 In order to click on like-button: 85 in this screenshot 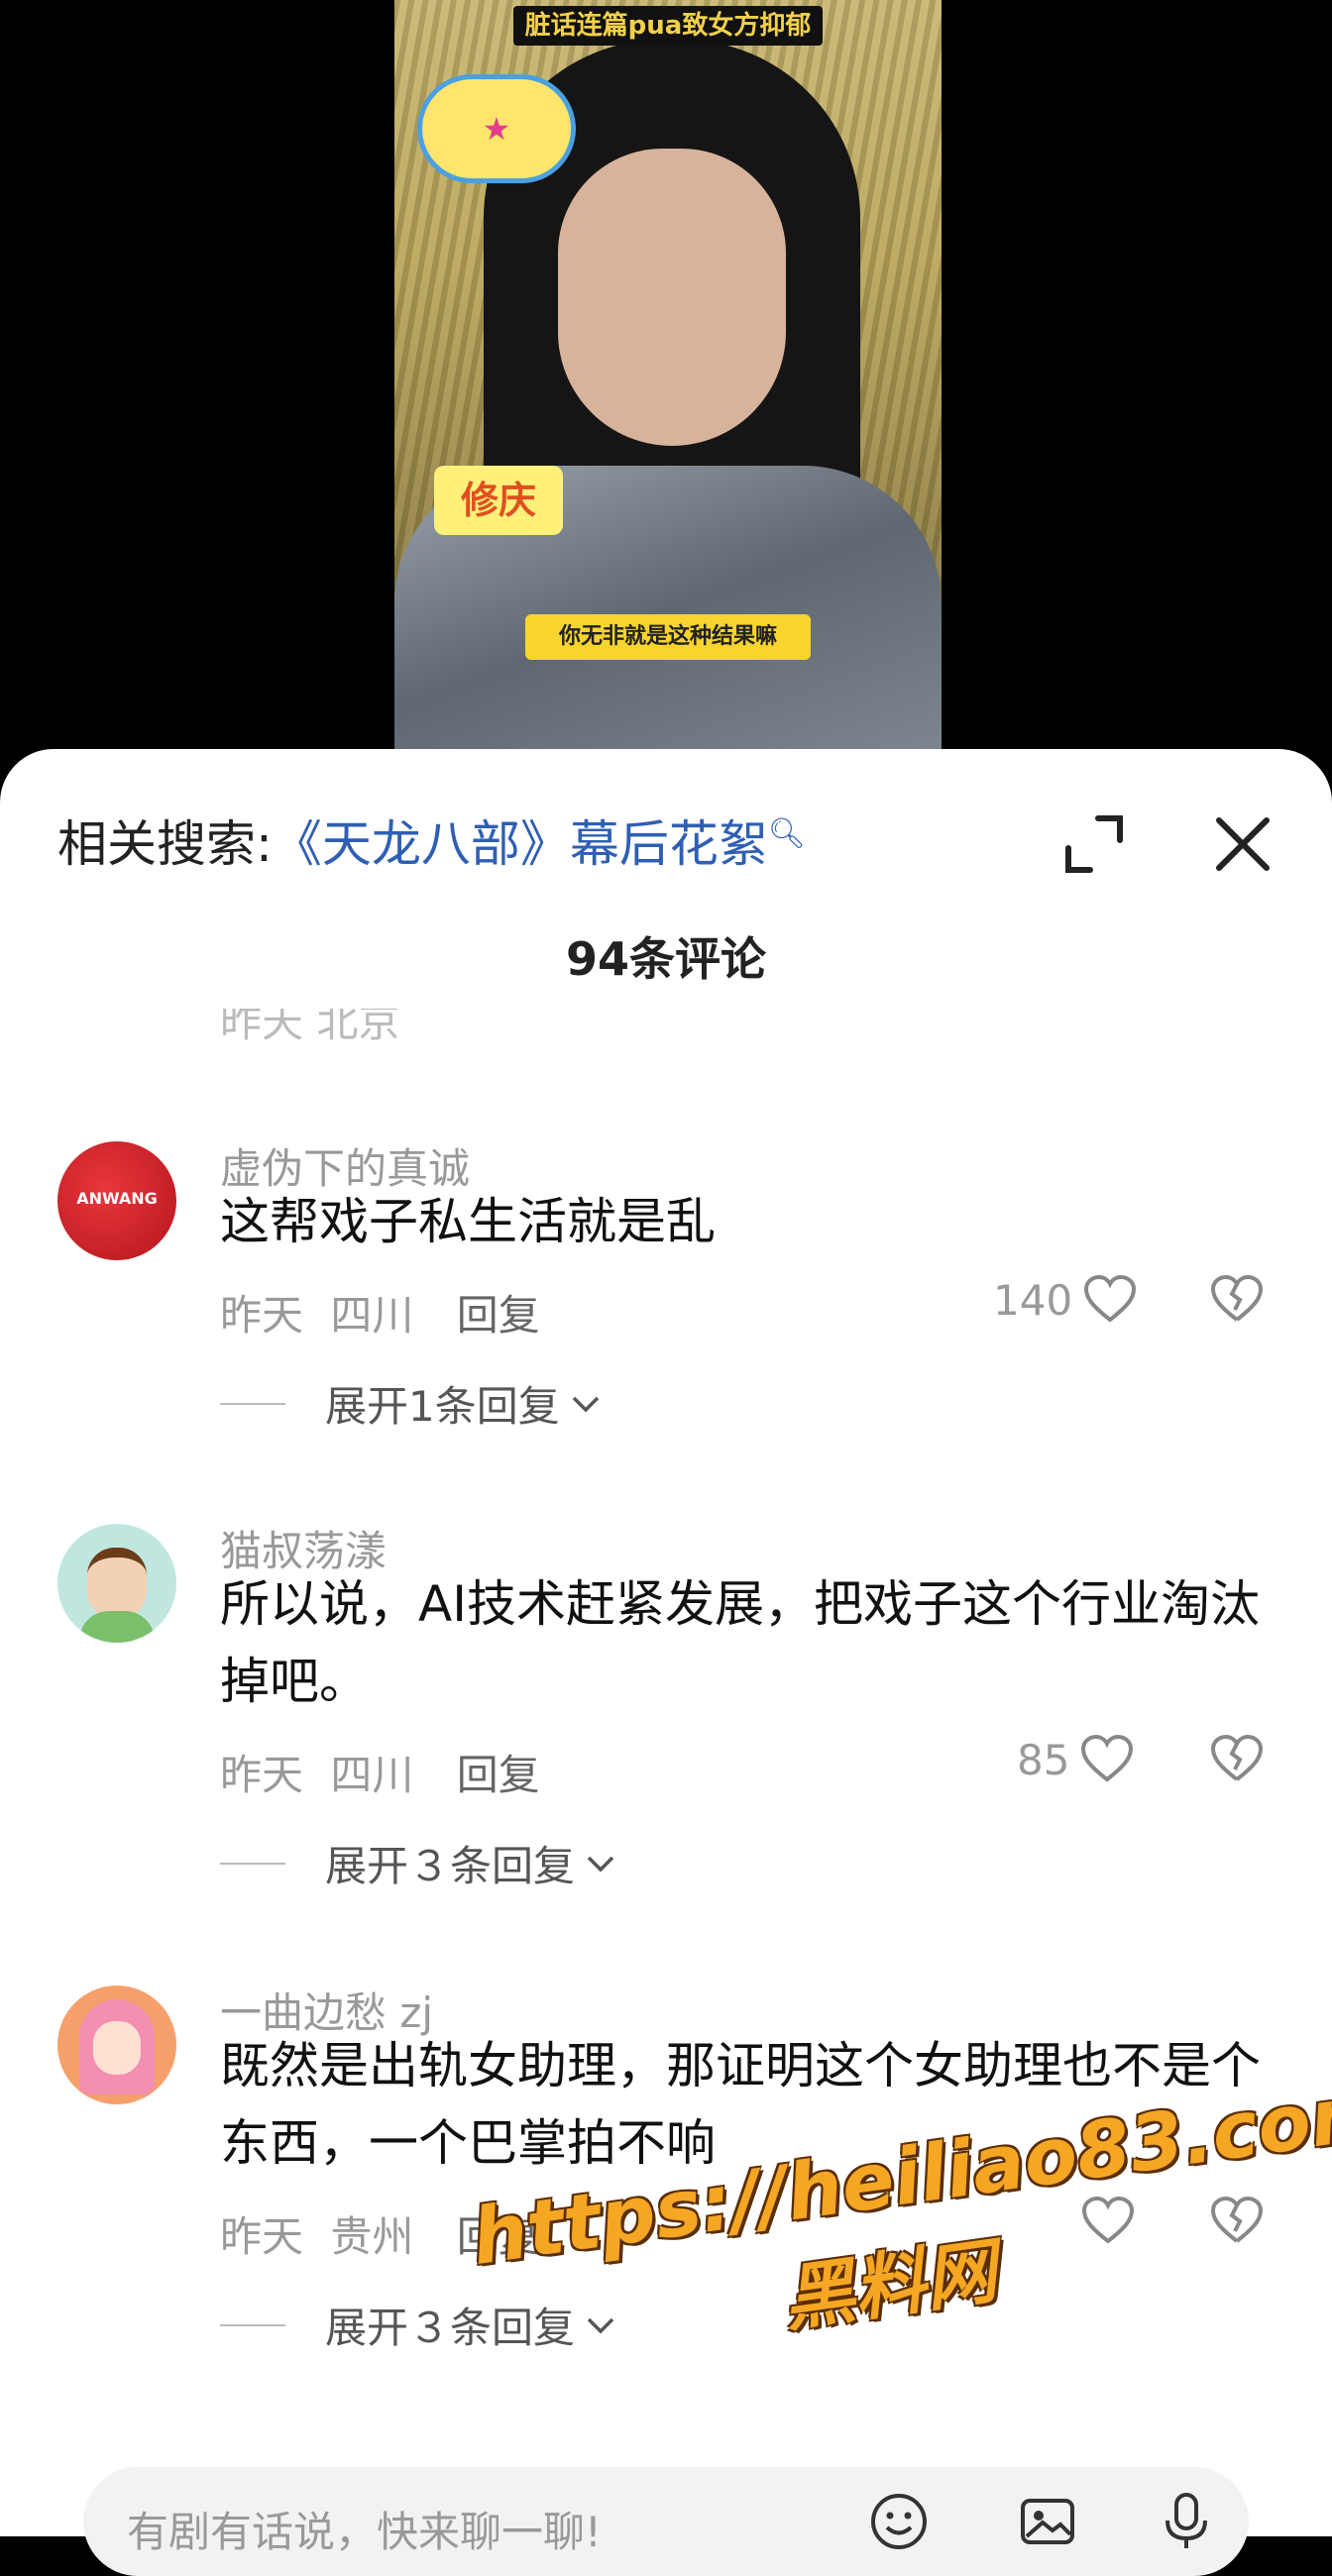, I will do `click(1076, 1760)`.